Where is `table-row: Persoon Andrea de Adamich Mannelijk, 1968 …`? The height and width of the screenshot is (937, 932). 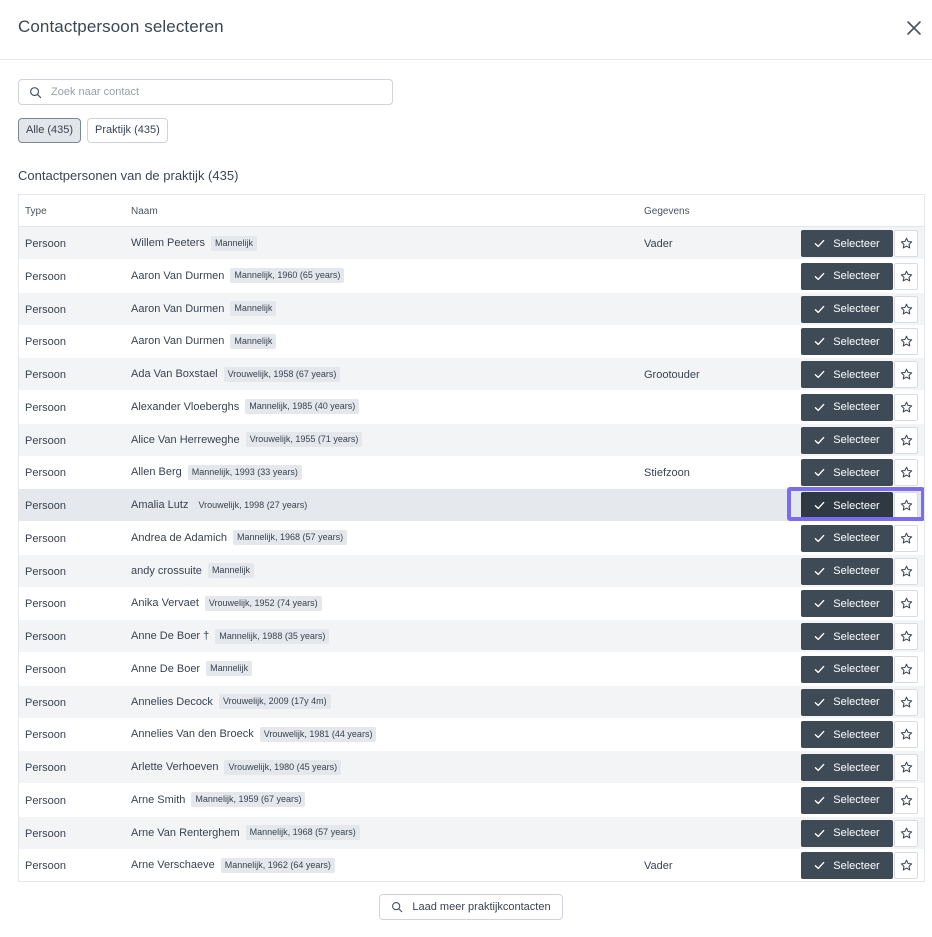
table-row: Persoon Andrea de Adamich Mannelijk, 1968 … is located at coordinates (471, 538).